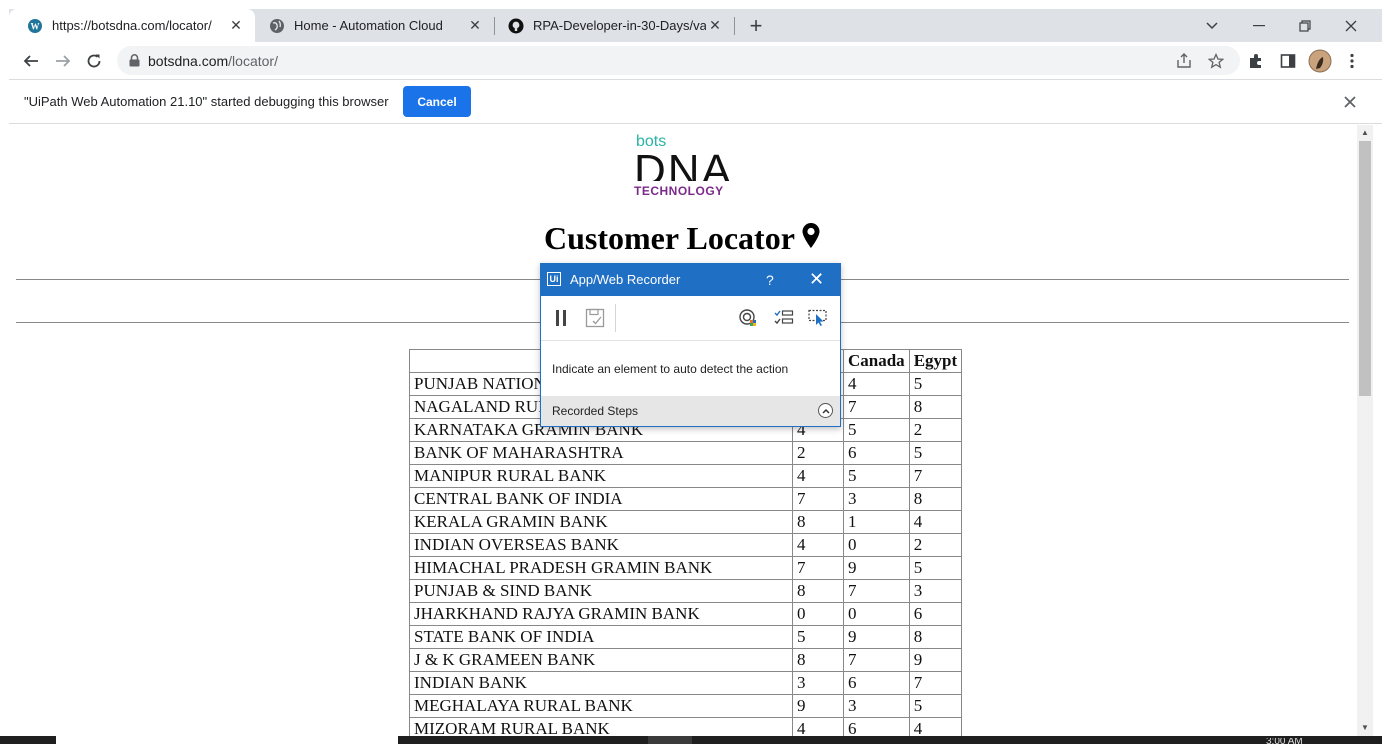 The image size is (1382, 744). What do you see at coordinates (1365, 430) in the screenshot?
I see `page-scrollbar: ▲ ▼` at bounding box center [1365, 430].